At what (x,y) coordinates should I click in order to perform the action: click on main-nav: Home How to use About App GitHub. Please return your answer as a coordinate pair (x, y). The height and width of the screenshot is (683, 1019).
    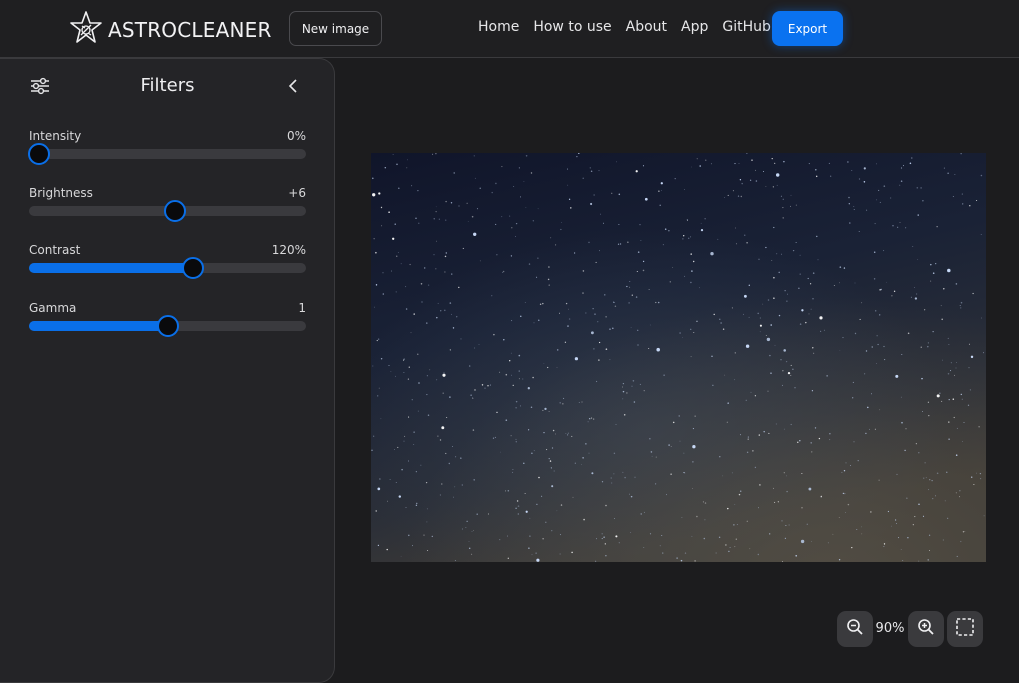
    Looking at the image, I should click on (631, 27).